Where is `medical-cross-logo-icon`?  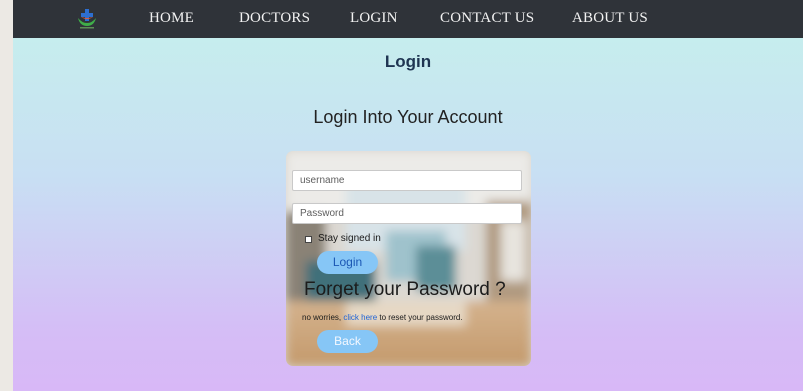 medical-cross-logo-icon is located at coordinates (87, 18).